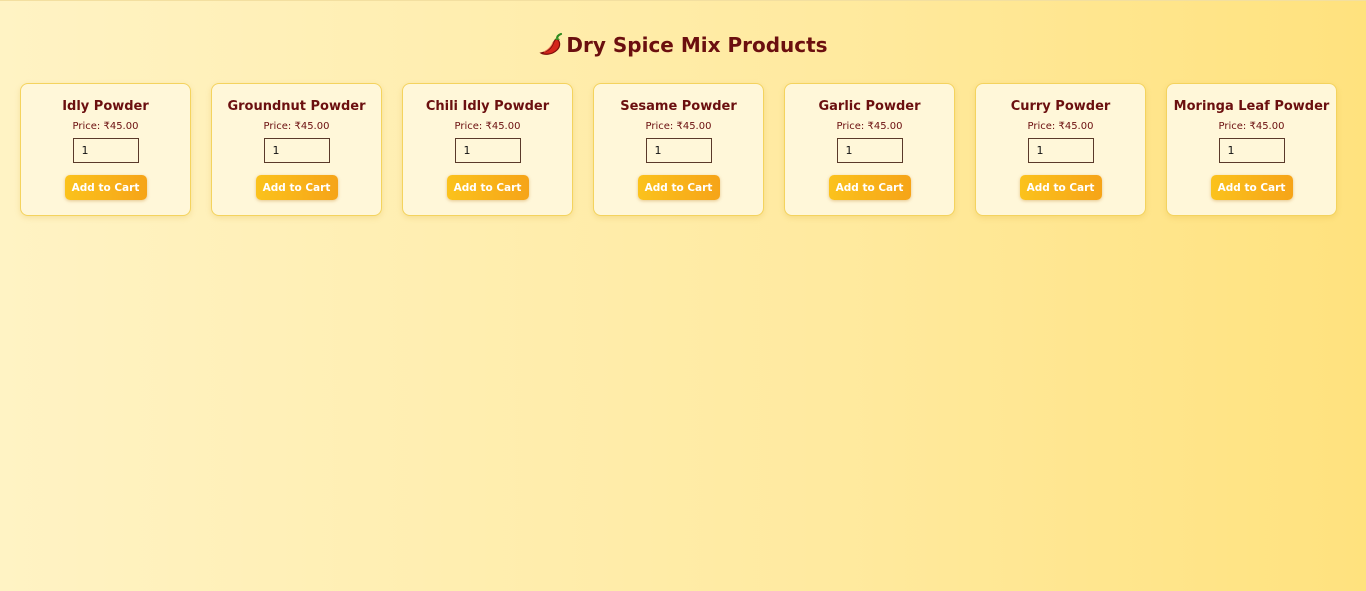 This screenshot has height=591, width=1366. Describe the element at coordinates (105, 106) in the screenshot. I see `product-name: Idly Powder` at that location.